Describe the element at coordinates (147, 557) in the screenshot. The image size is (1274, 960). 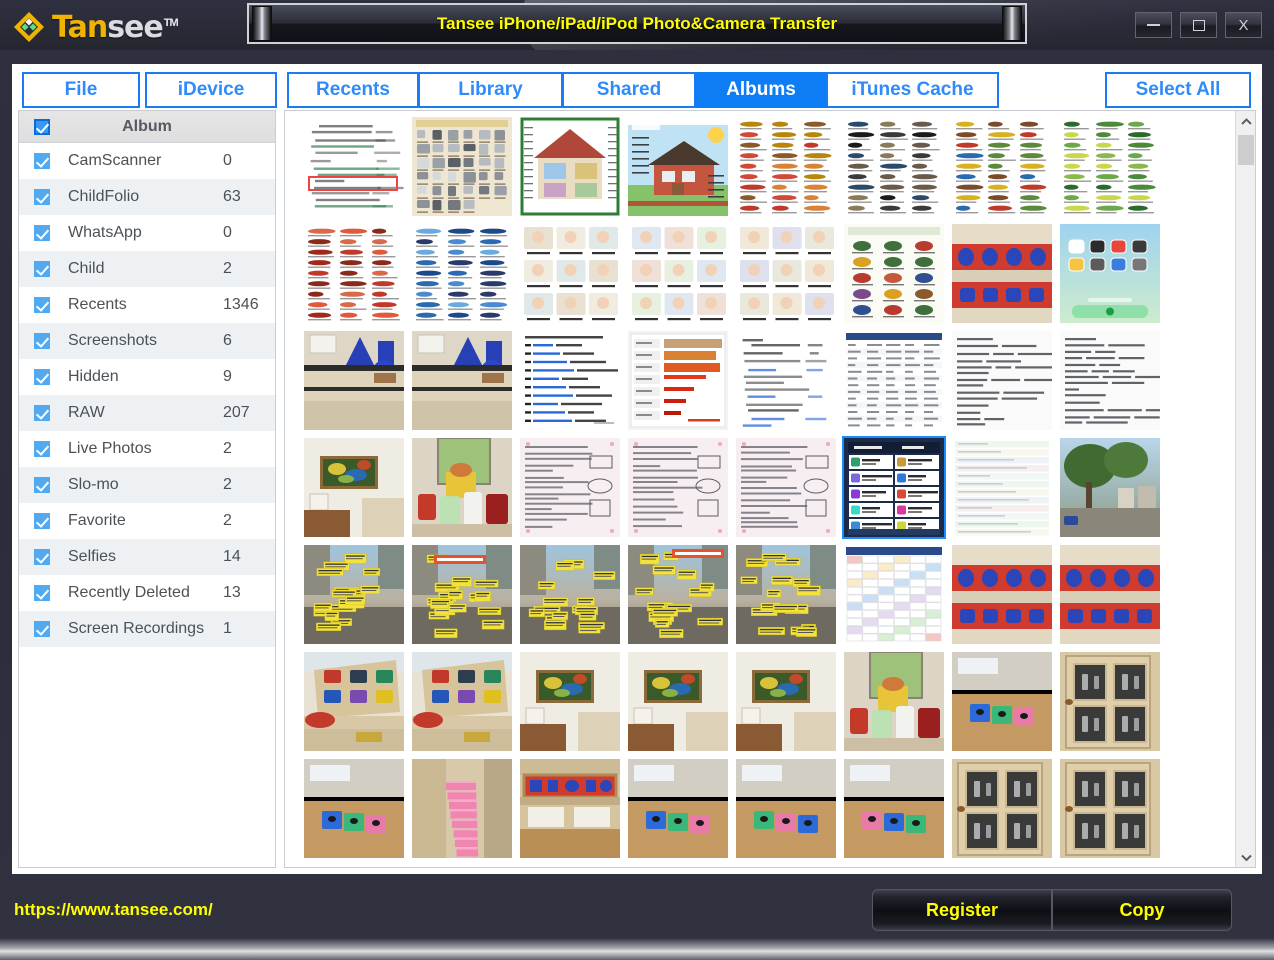
I see `album-row: Selfies 14` at that location.